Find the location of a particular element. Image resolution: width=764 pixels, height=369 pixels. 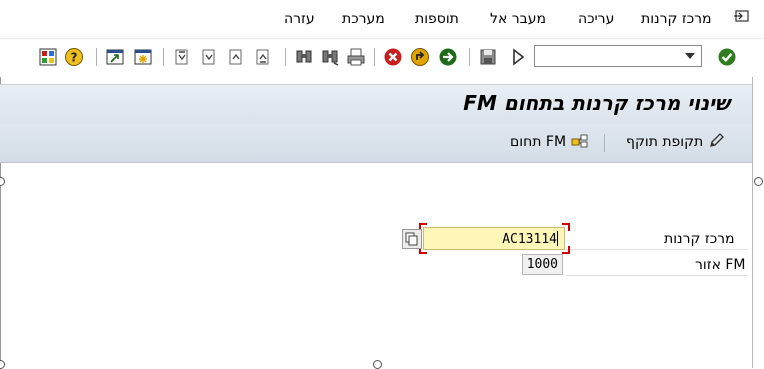

application-toolbar-separator is located at coordinates (604, 143).